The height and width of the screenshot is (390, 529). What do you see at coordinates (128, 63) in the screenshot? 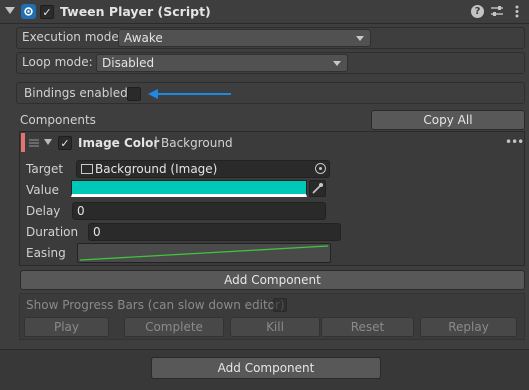
I see `loop-mode-value: Disabled` at bounding box center [128, 63].